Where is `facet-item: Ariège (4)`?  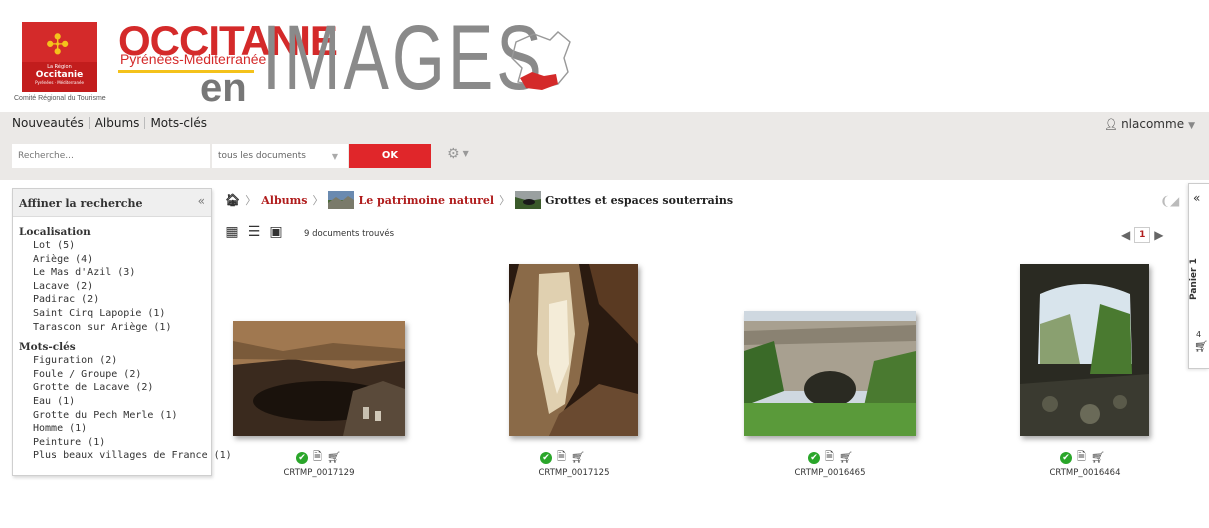
facet-item: Ariège (4) is located at coordinates (115, 260).